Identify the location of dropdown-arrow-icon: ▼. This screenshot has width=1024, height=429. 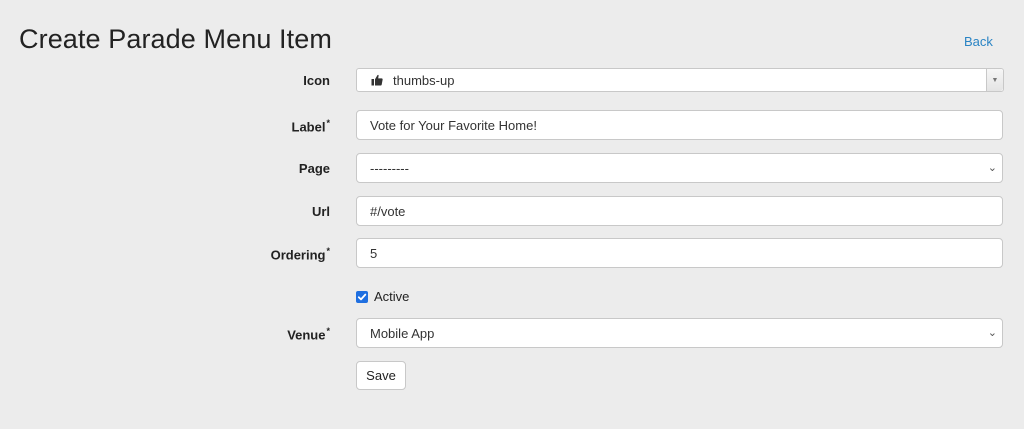
(994, 80).